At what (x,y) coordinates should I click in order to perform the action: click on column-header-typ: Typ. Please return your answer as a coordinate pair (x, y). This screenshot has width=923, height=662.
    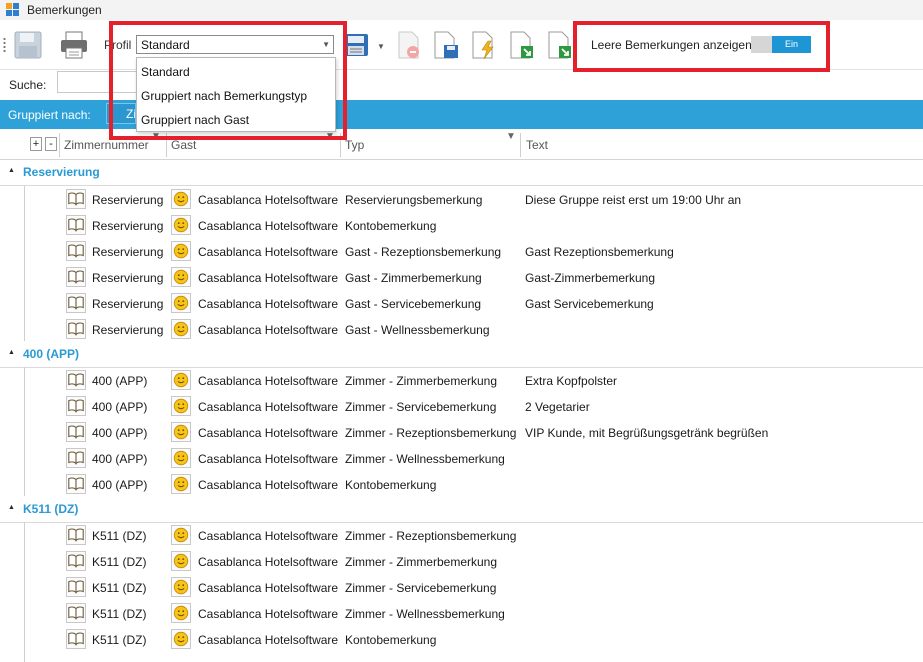
    Looking at the image, I should click on (354, 145).